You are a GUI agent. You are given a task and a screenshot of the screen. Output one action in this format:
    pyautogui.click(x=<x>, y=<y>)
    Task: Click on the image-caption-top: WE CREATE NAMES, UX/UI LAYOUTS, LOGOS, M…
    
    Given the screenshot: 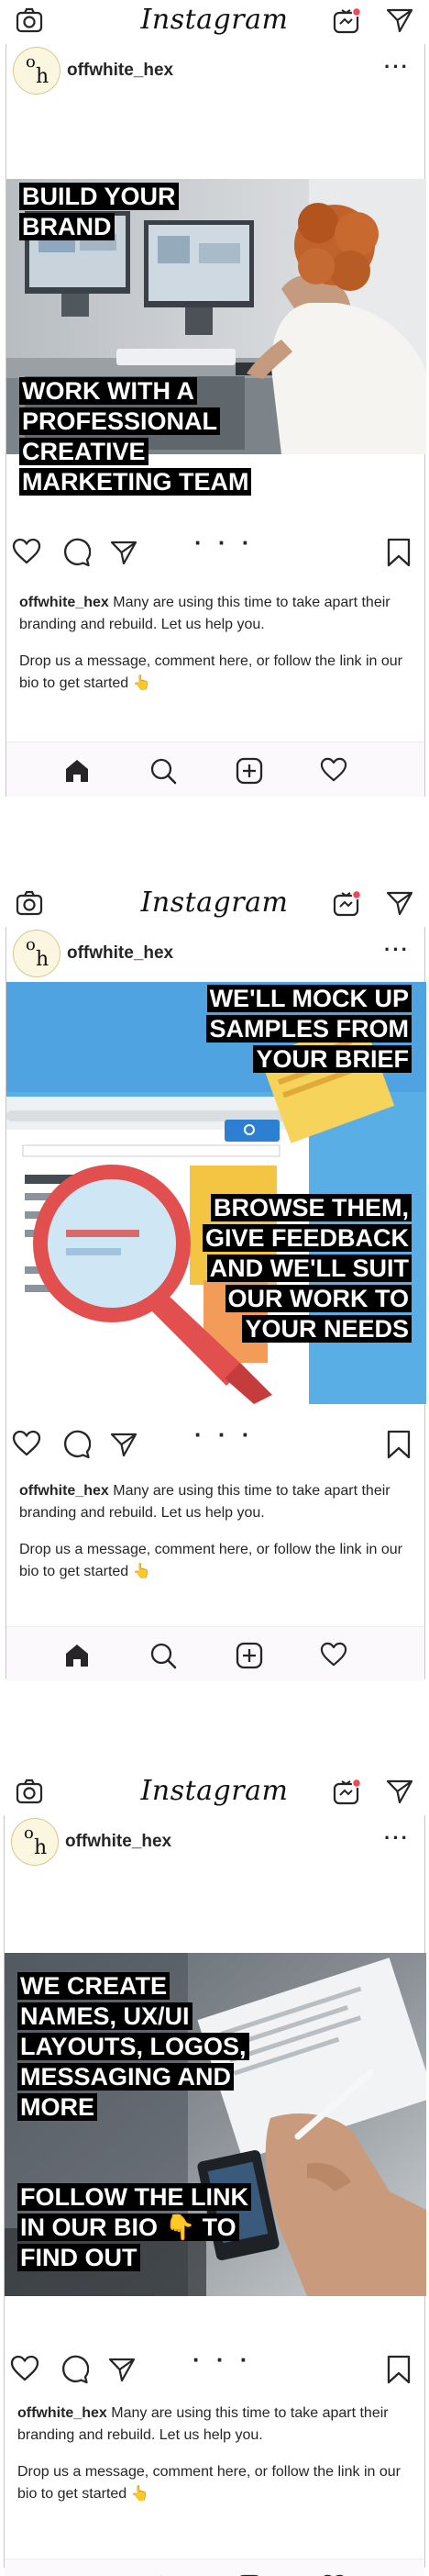 What is the action you would take?
    pyautogui.click(x=136, y=2047)
    